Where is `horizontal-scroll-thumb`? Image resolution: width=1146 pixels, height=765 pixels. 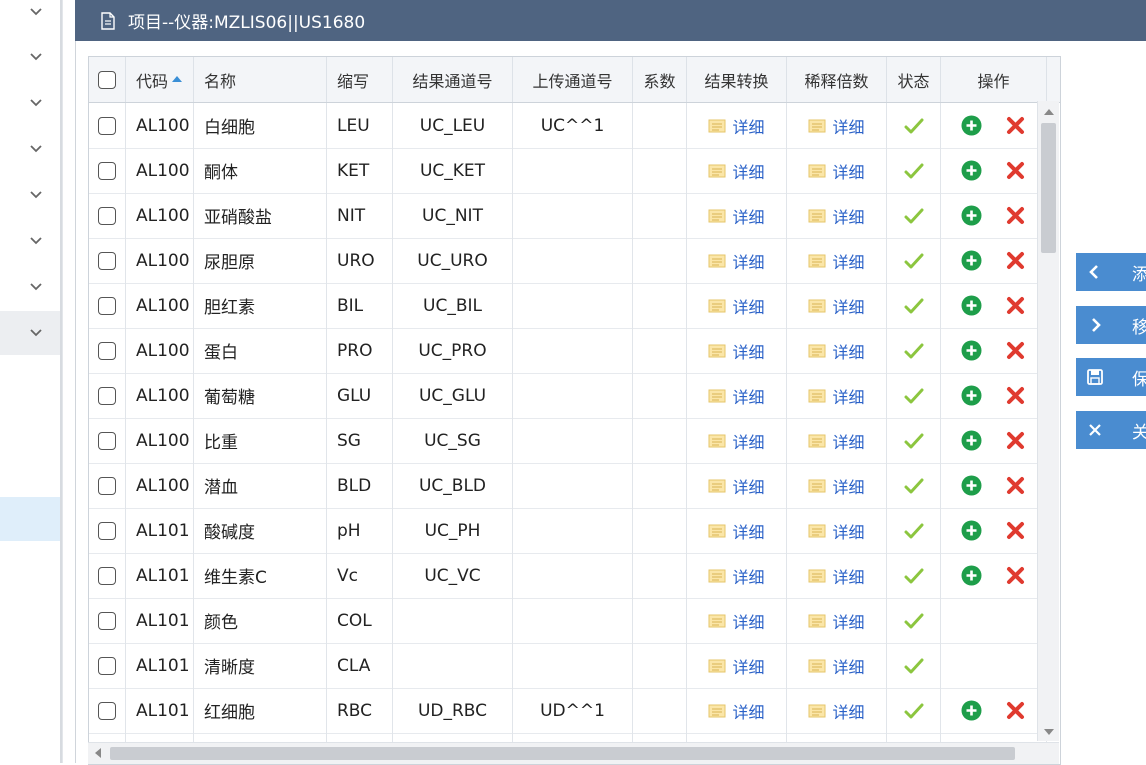 horizontal-scroll-thumb is located at coordinates (562, 753).